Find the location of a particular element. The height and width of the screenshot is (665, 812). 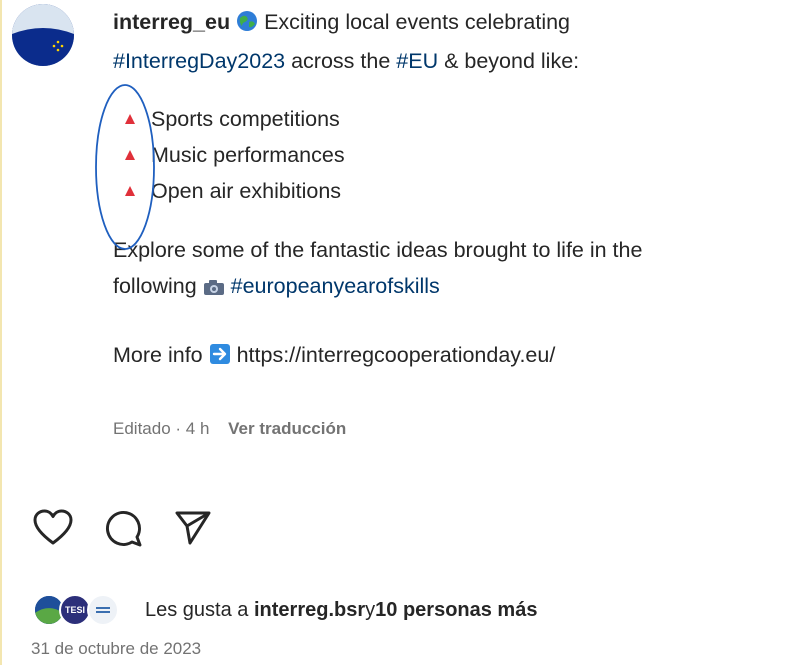

send-icon is located at coordinates (193, 528).